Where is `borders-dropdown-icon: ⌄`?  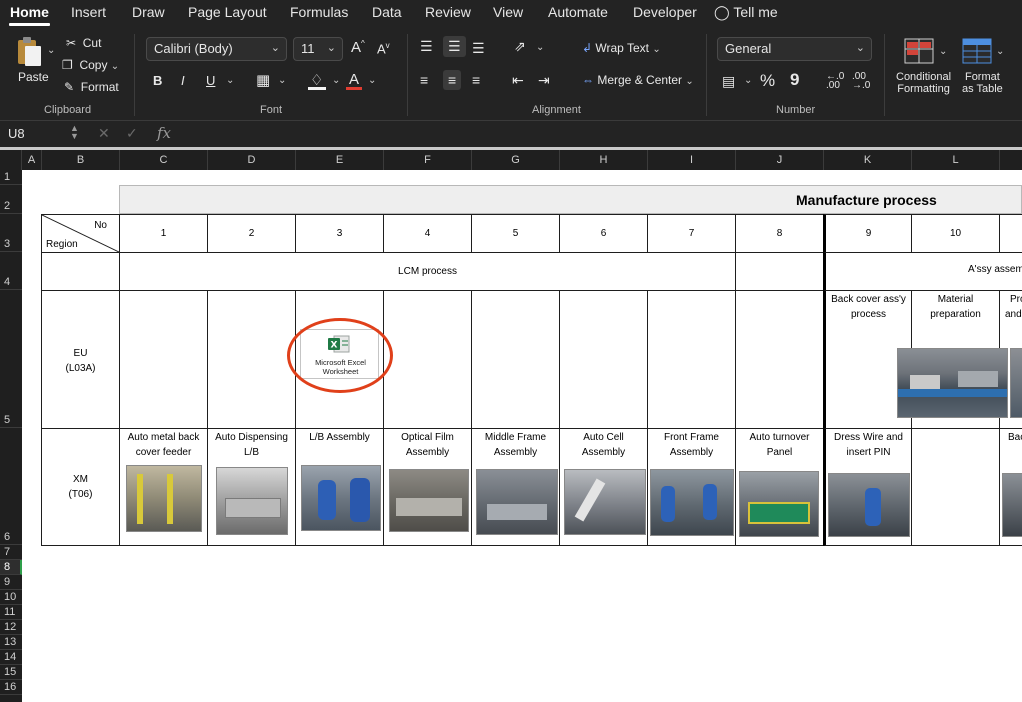 borders-dropdown-icon: ⌄ is located at coordinates (282, 80).